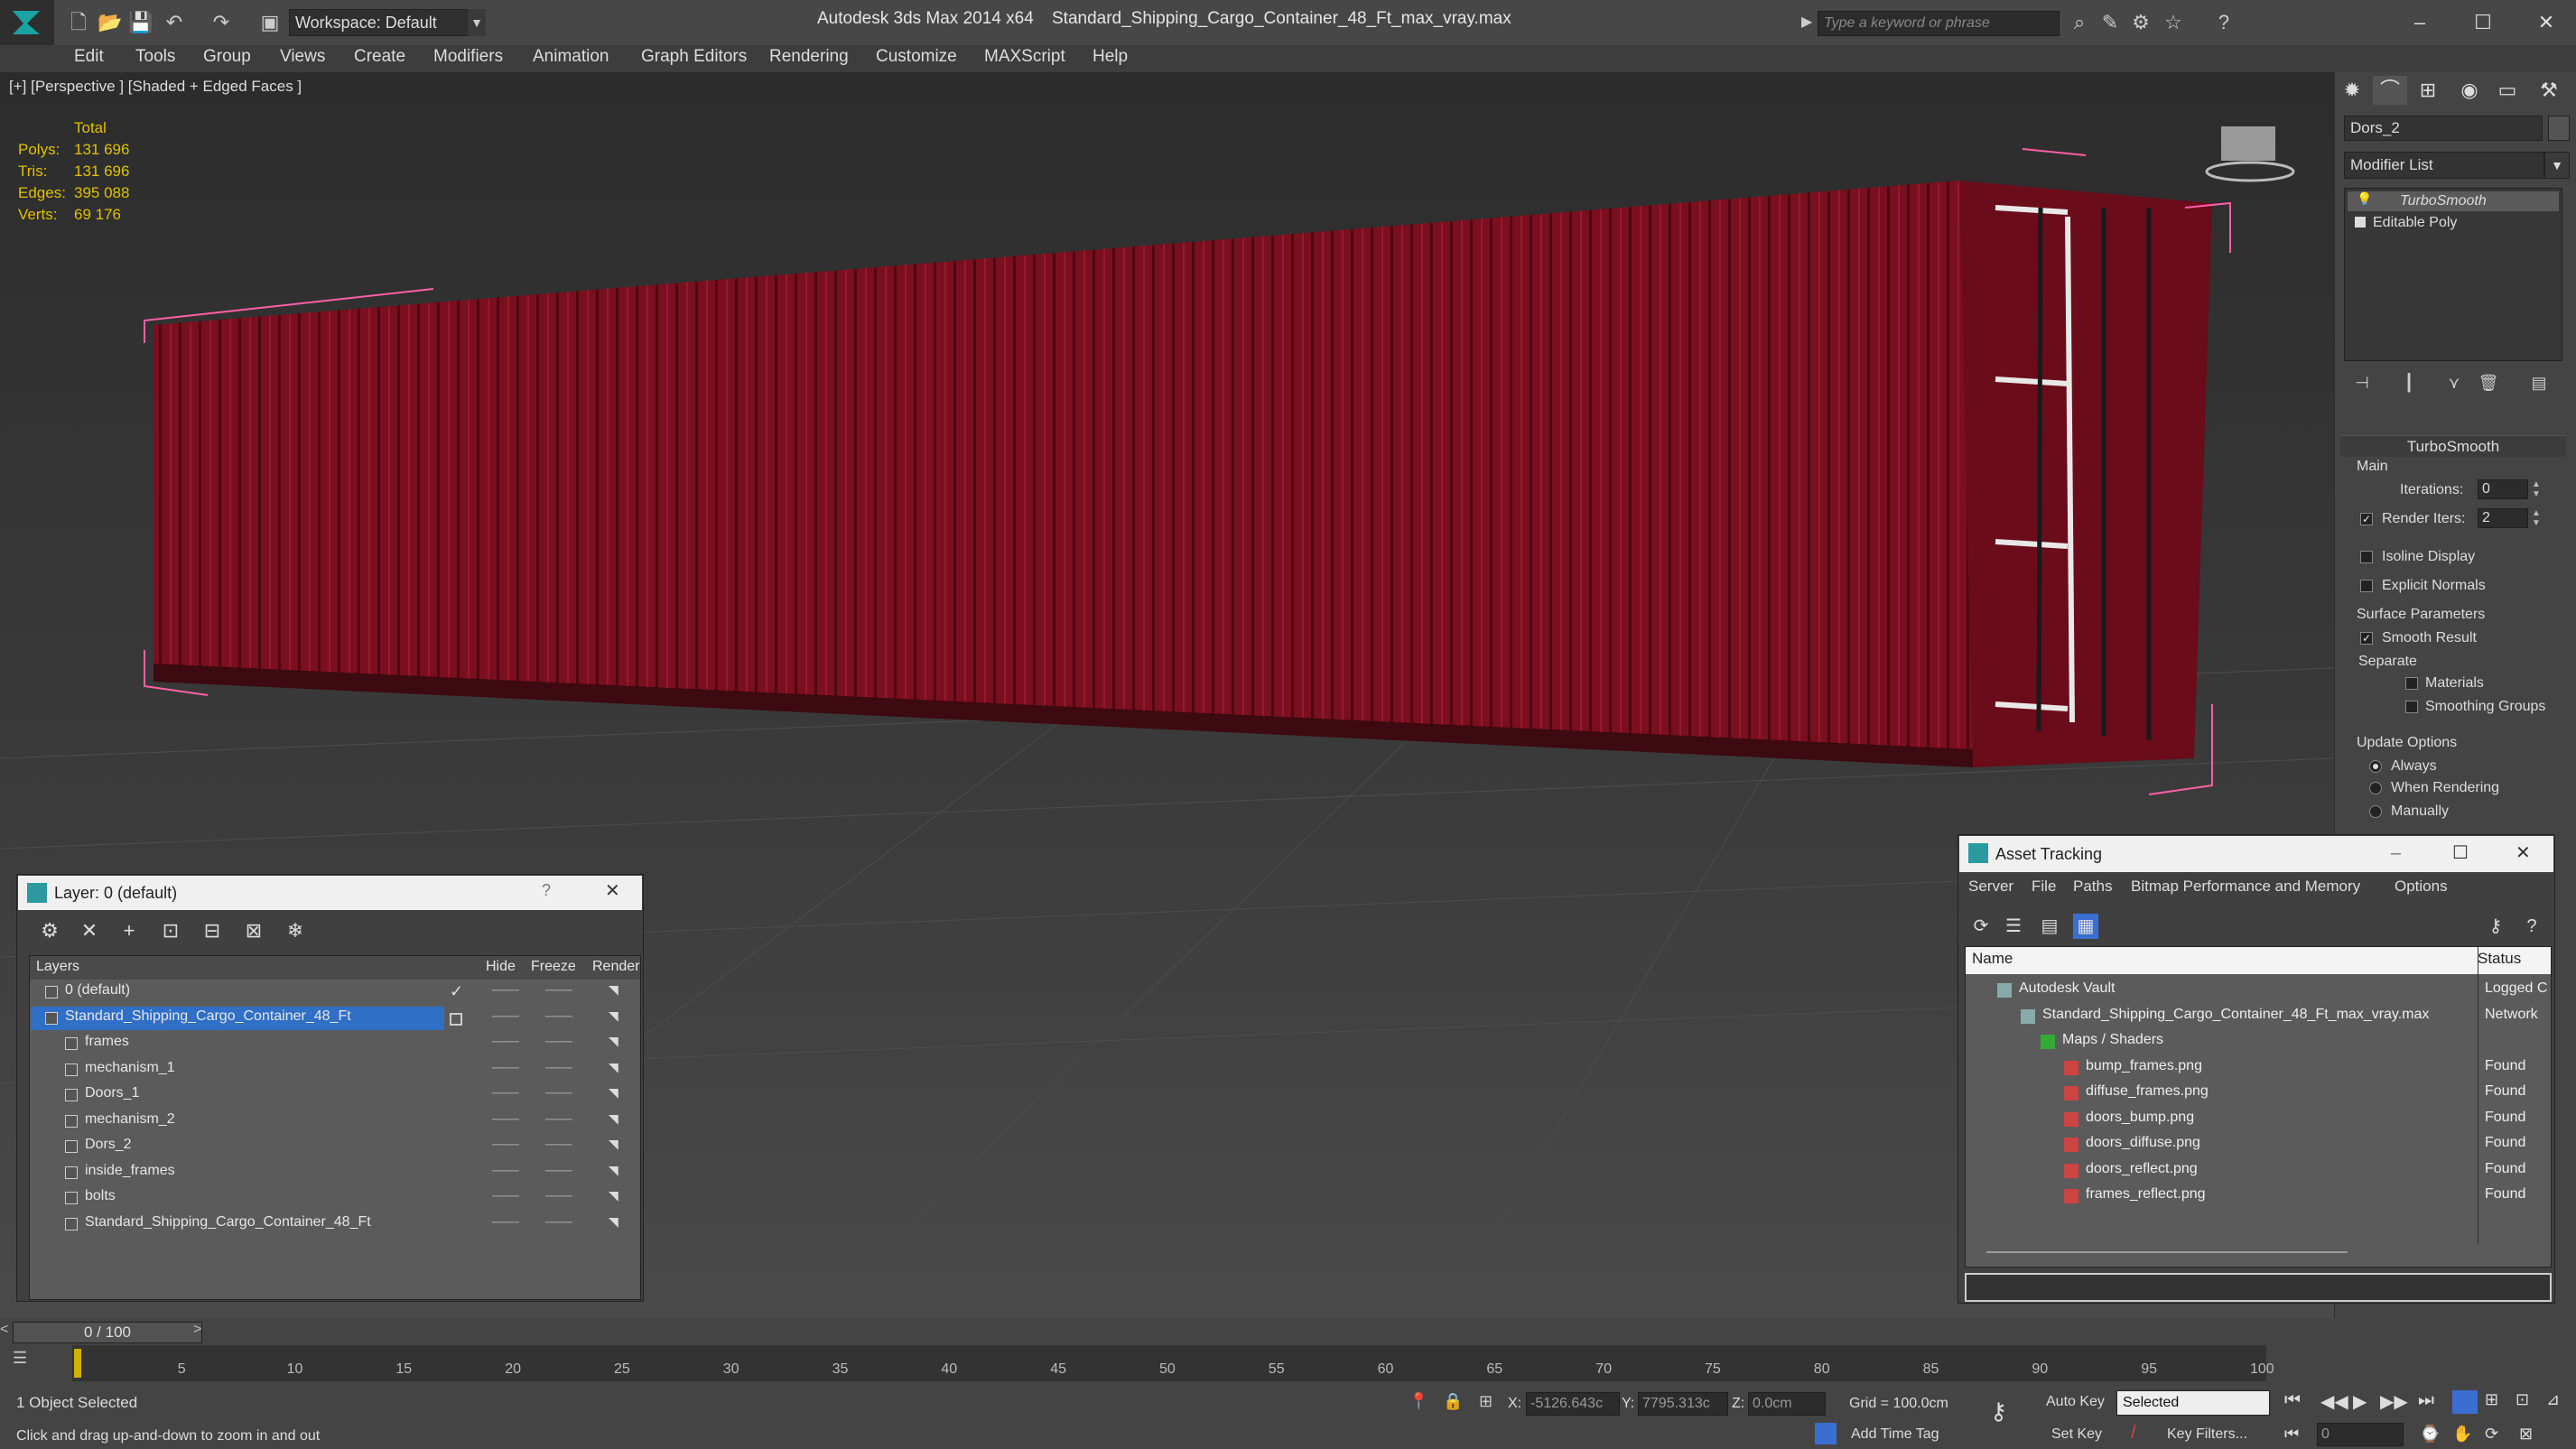  What do you see at coordinates (2462, 1434) in the screenshot?
I see `pan-icon: ✋` at bounding box center [2462, 1434].